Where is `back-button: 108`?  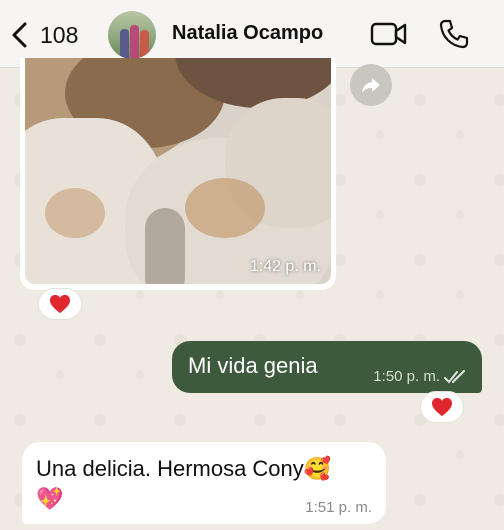
back-button: 108 is located at coordinates (50, 35).